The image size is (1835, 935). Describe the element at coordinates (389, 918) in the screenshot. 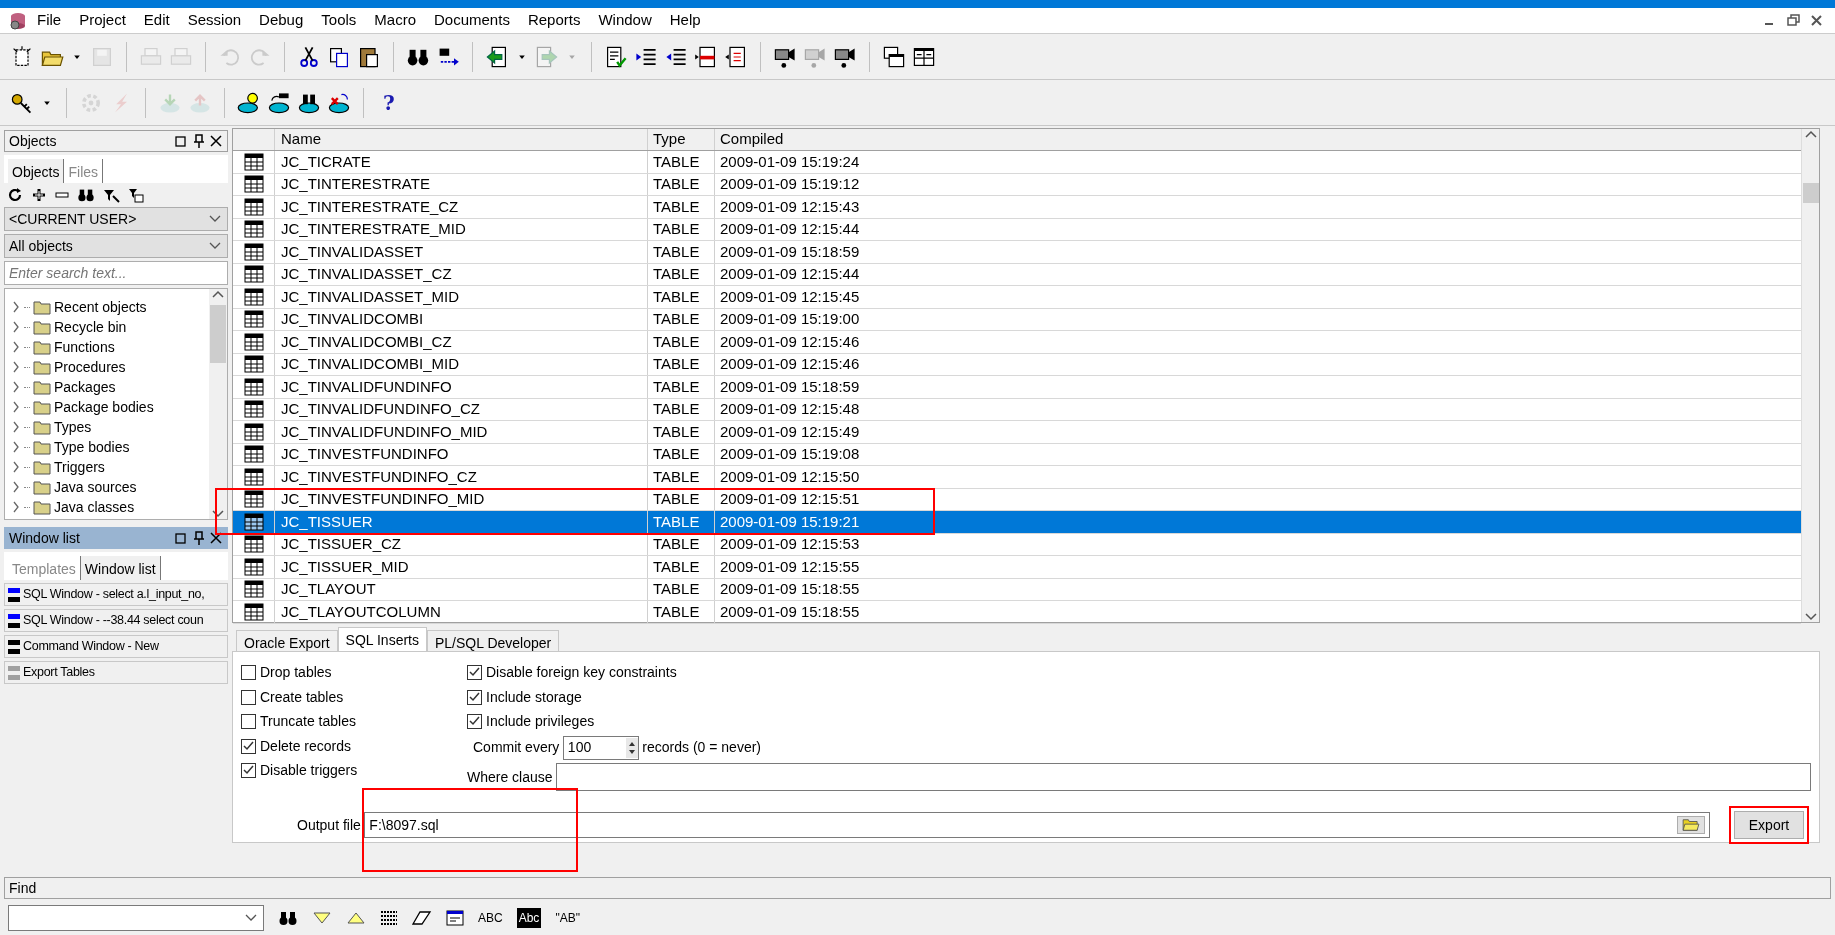

I see `highlight-all-icon` at that location.